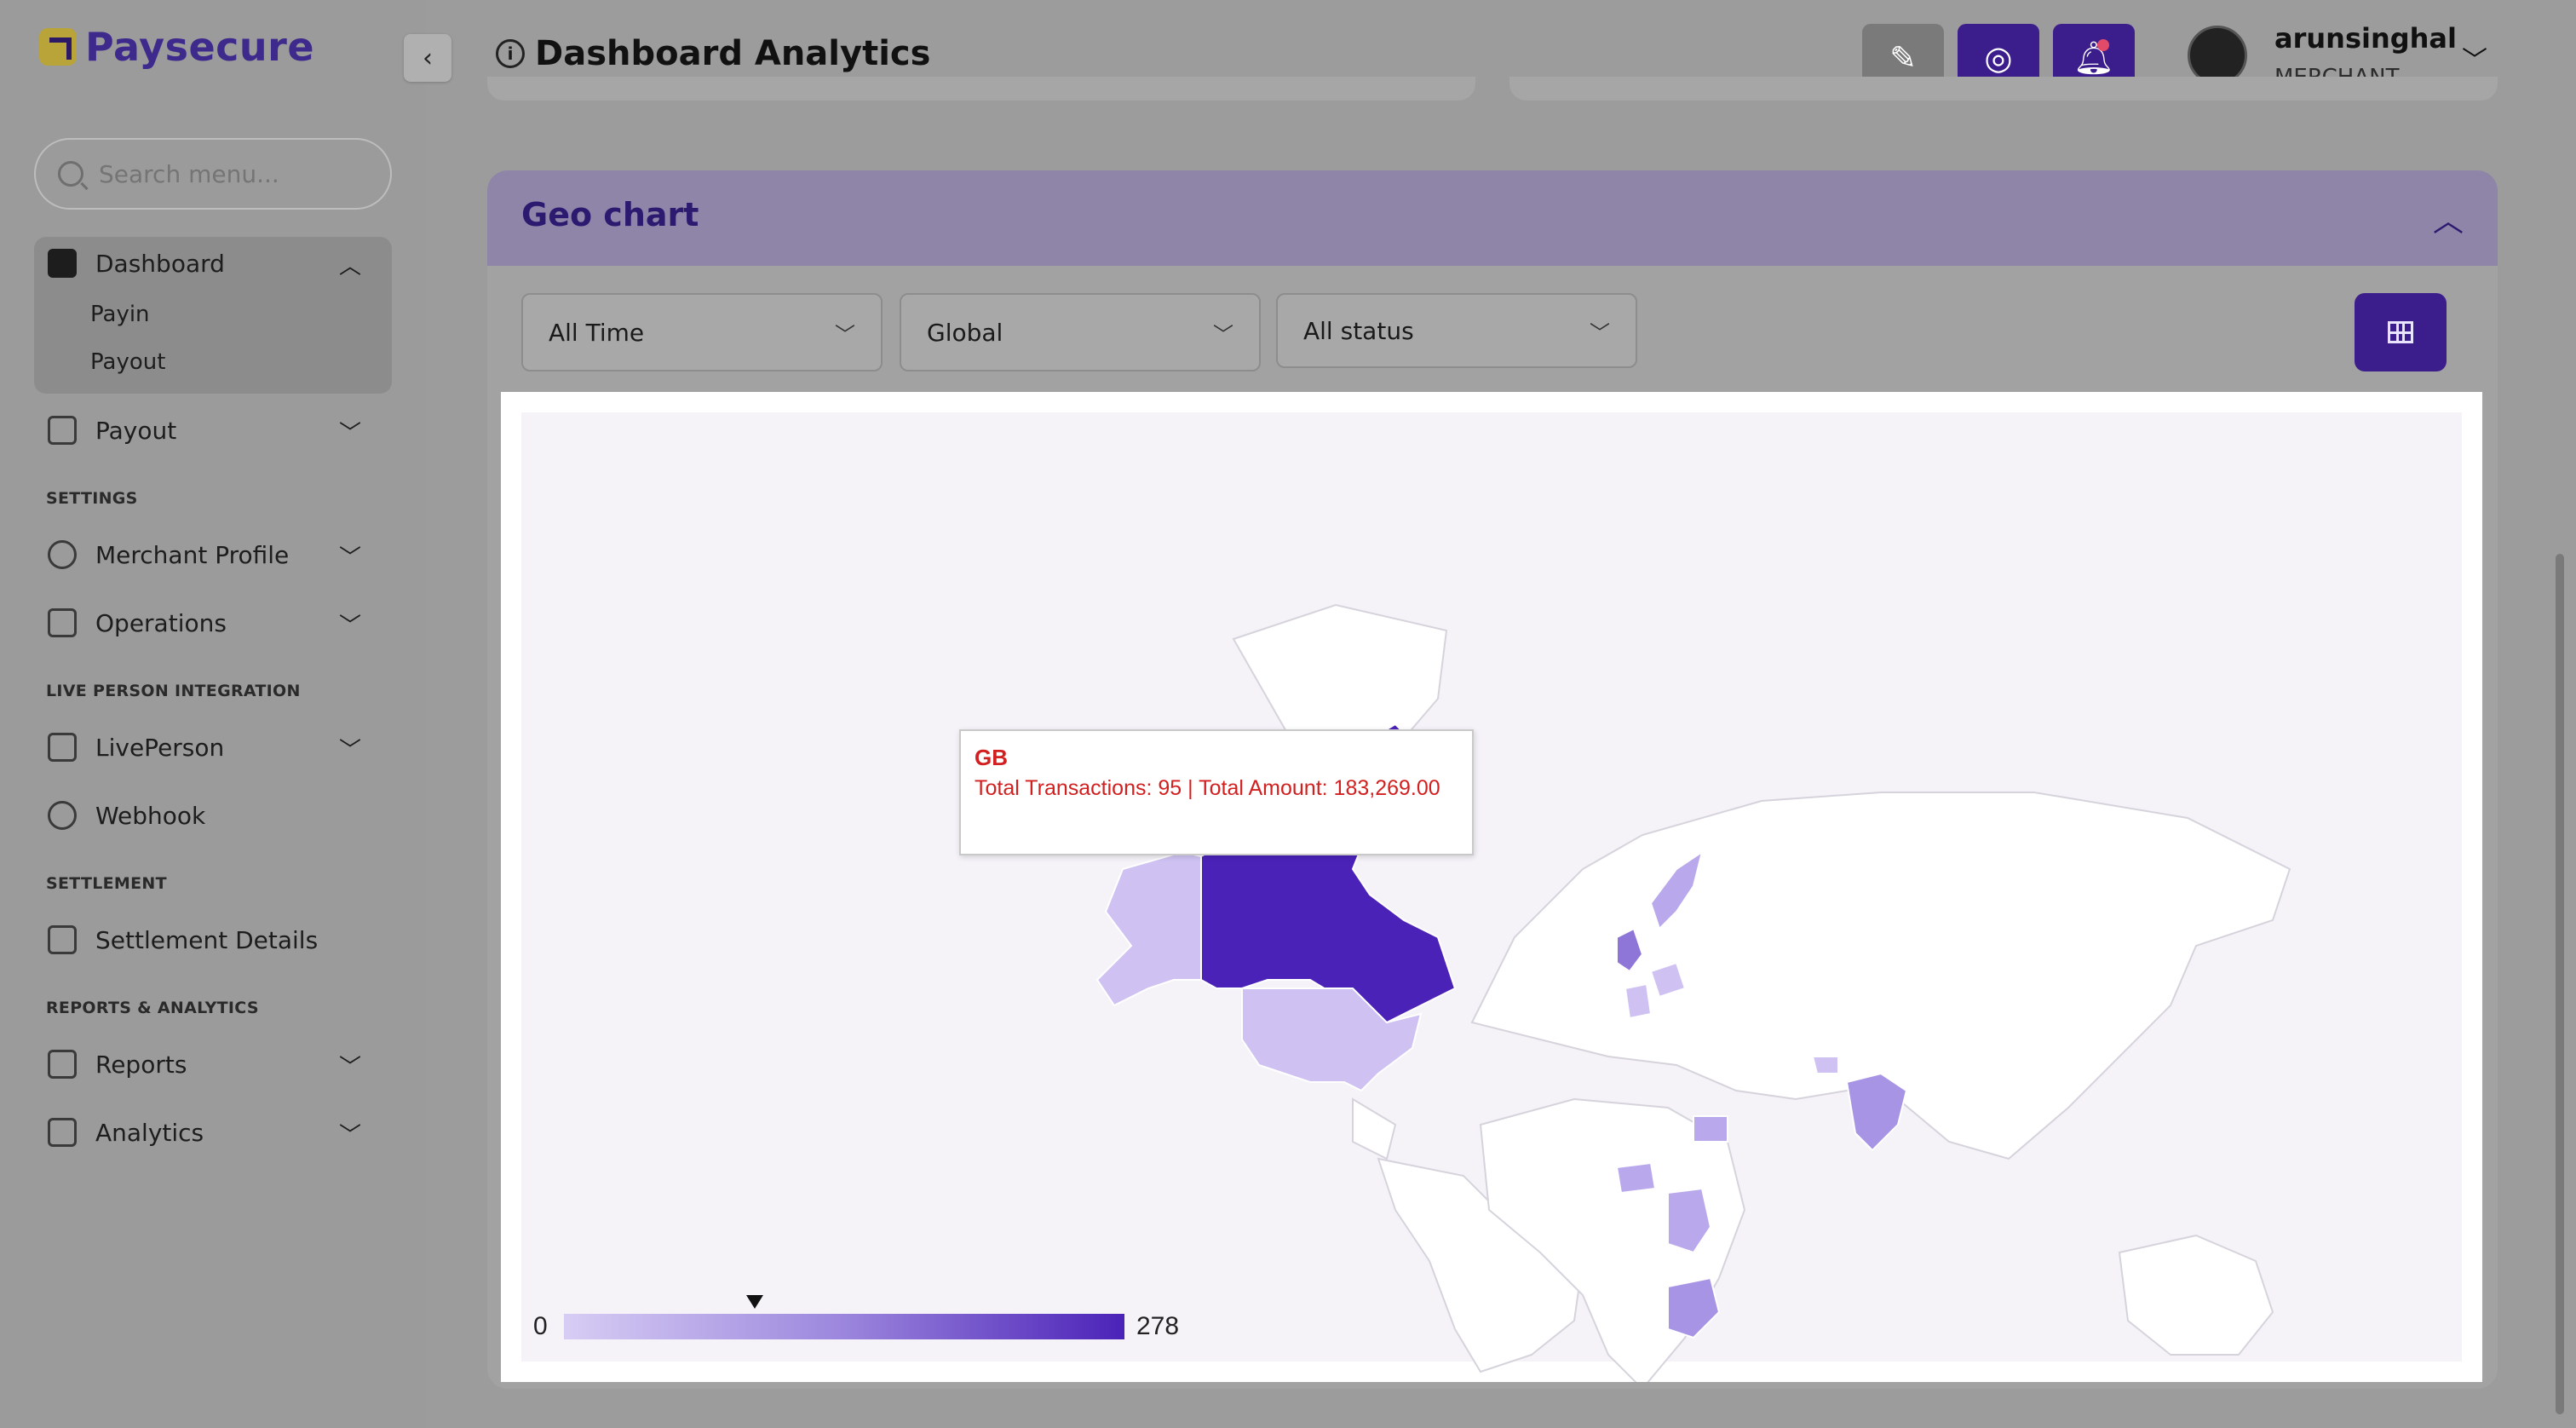 Image resolution: width=2576 pixels, height=1428 pixels. What do you see at coordinates (1999, 58) in the screenshot?
I see `capture-icon: ◎` at bounding box center [1999, 58].